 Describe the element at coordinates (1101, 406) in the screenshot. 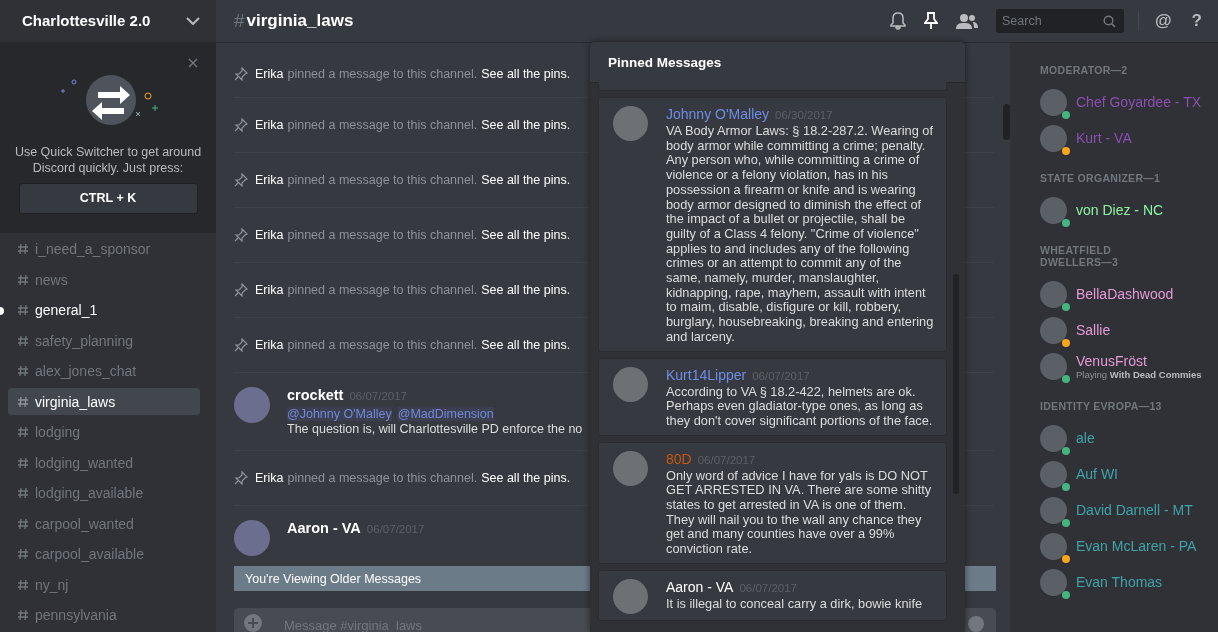

I see `role-heading: IDENTITY EVROPA—13` at that location.